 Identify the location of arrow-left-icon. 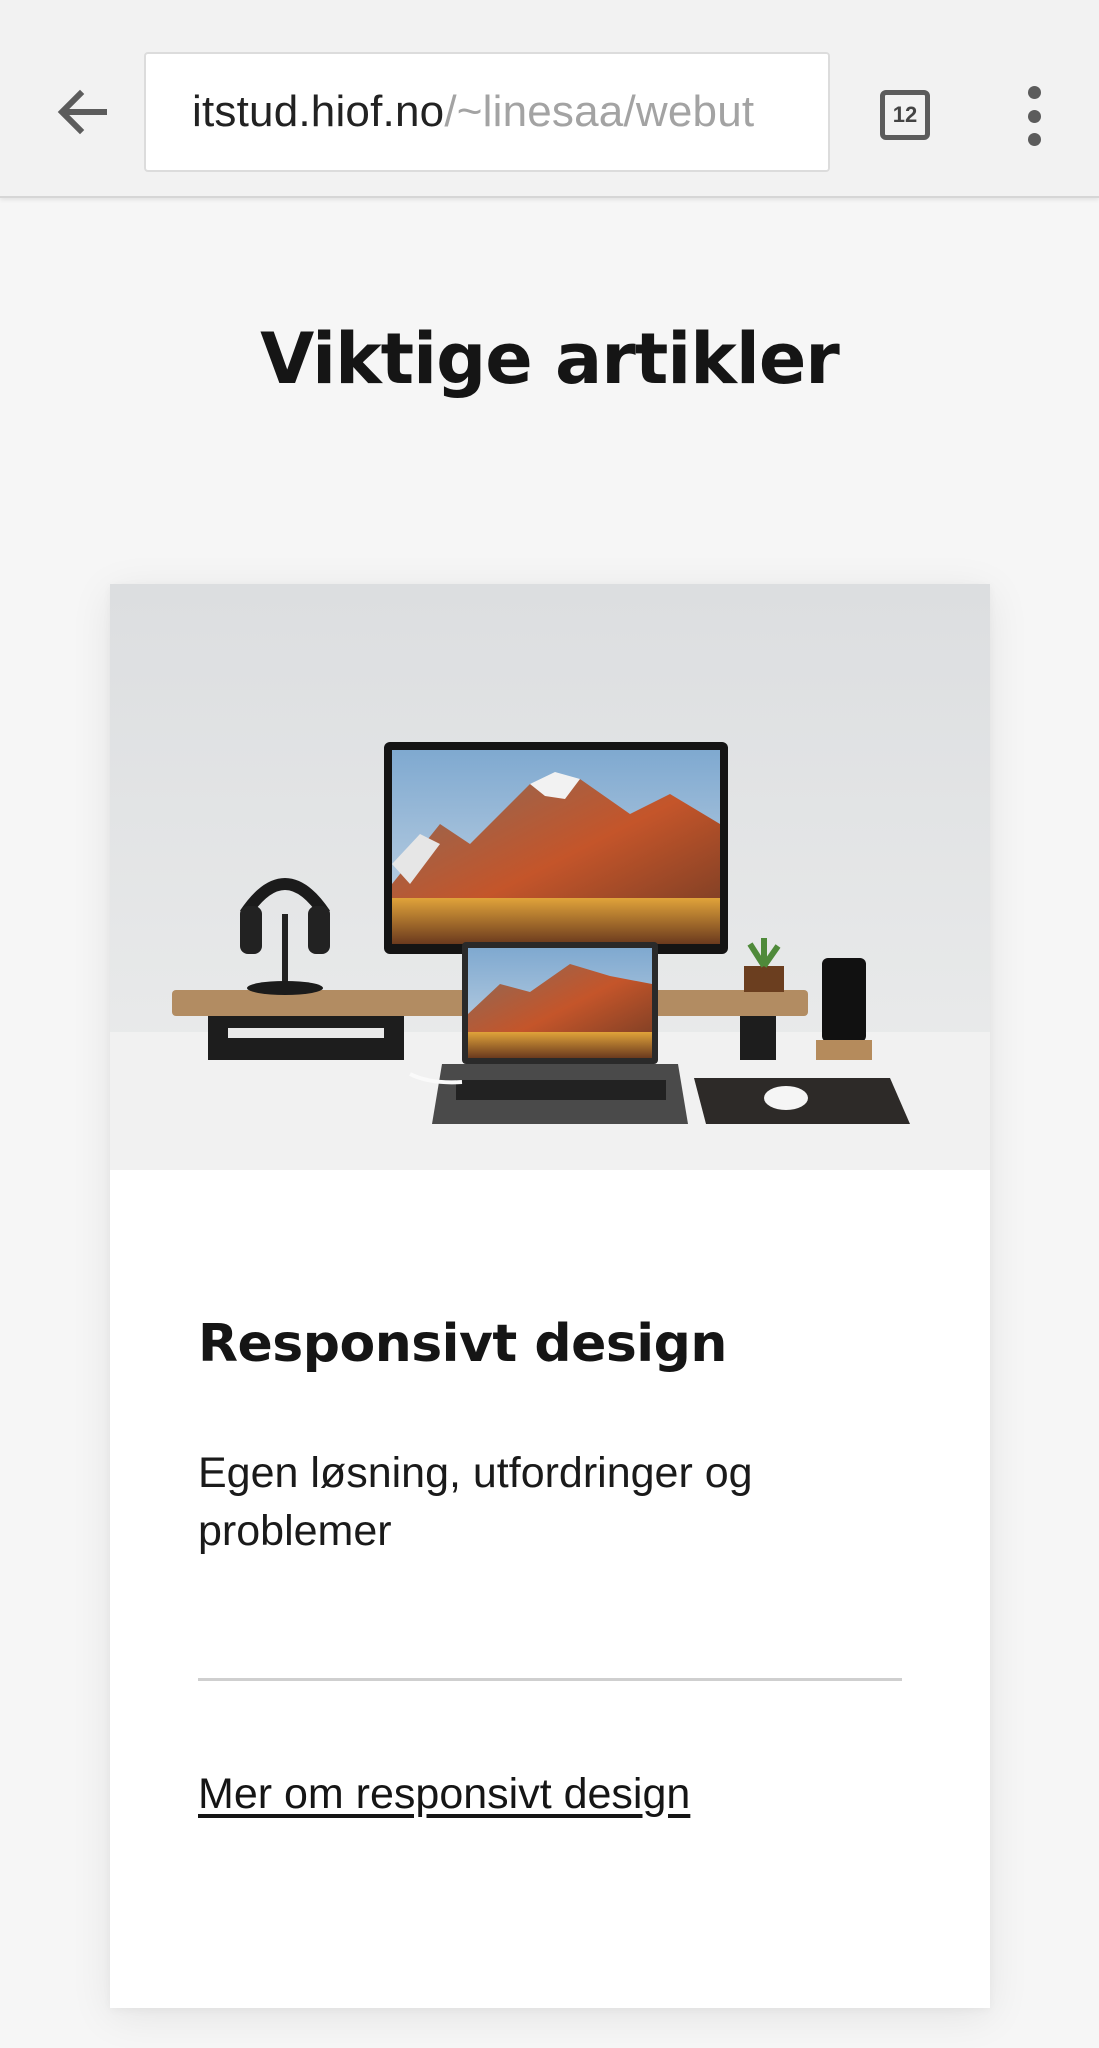
(82, 112).